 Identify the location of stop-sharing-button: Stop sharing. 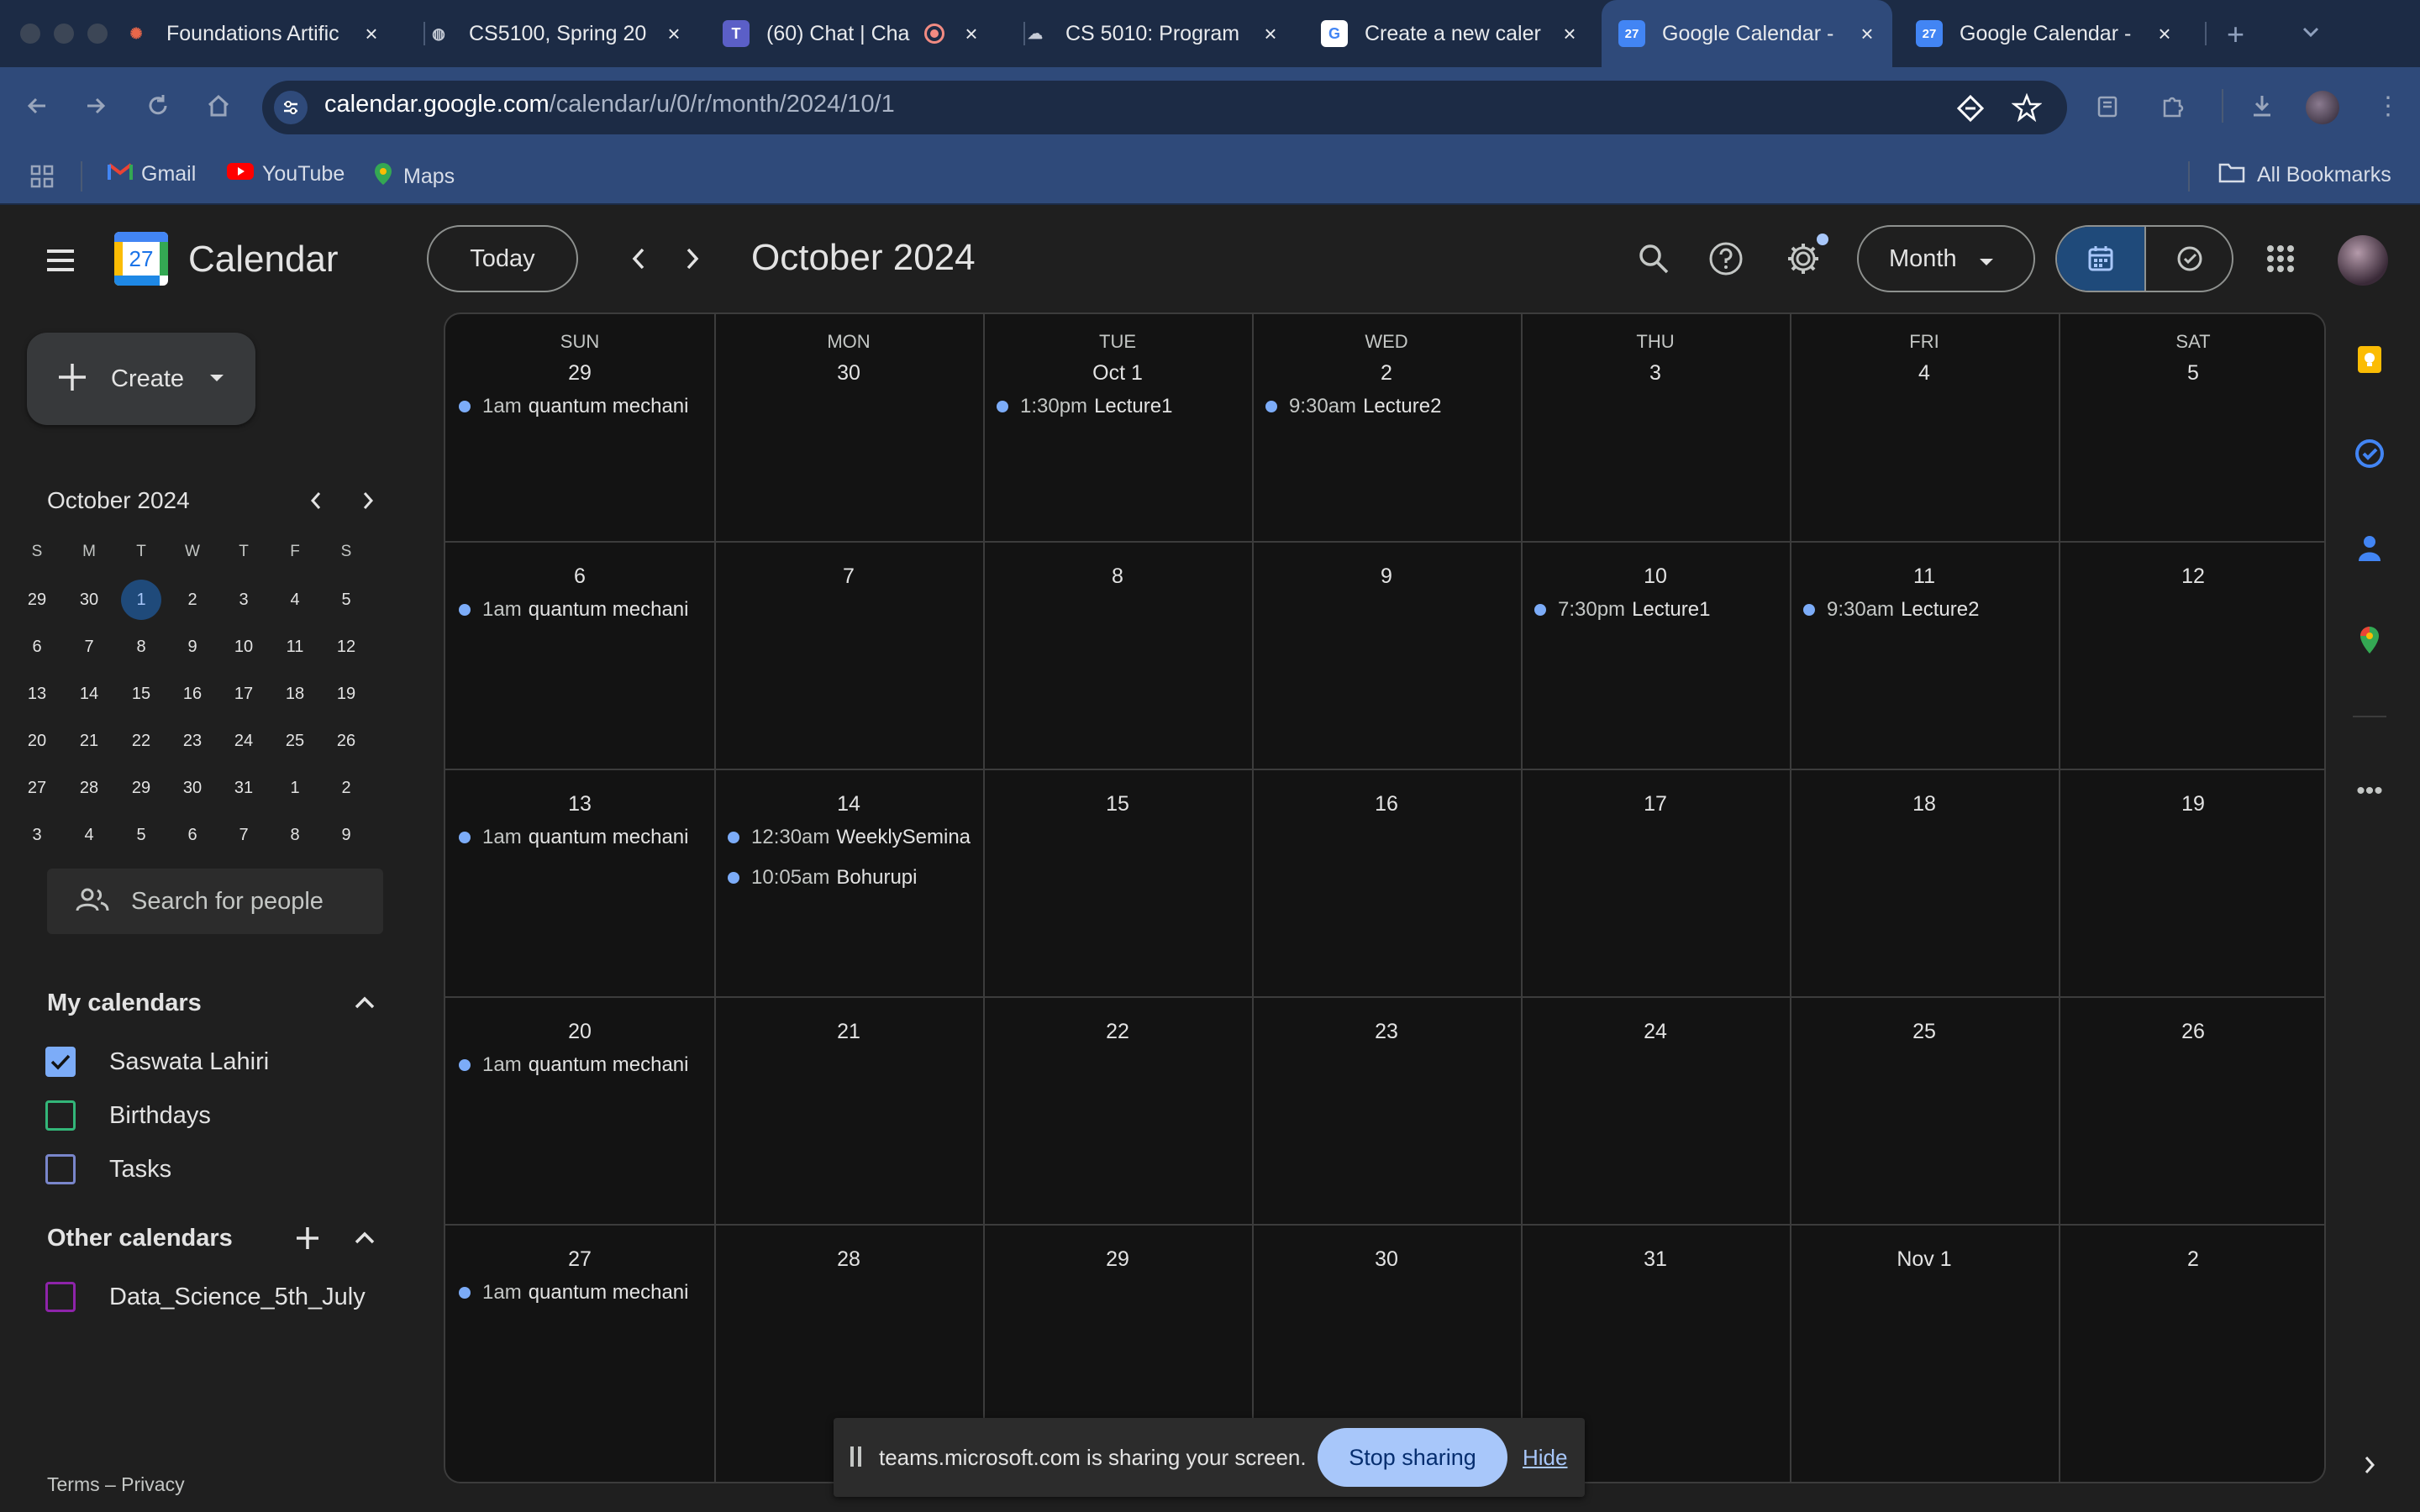
(1412, 1457).